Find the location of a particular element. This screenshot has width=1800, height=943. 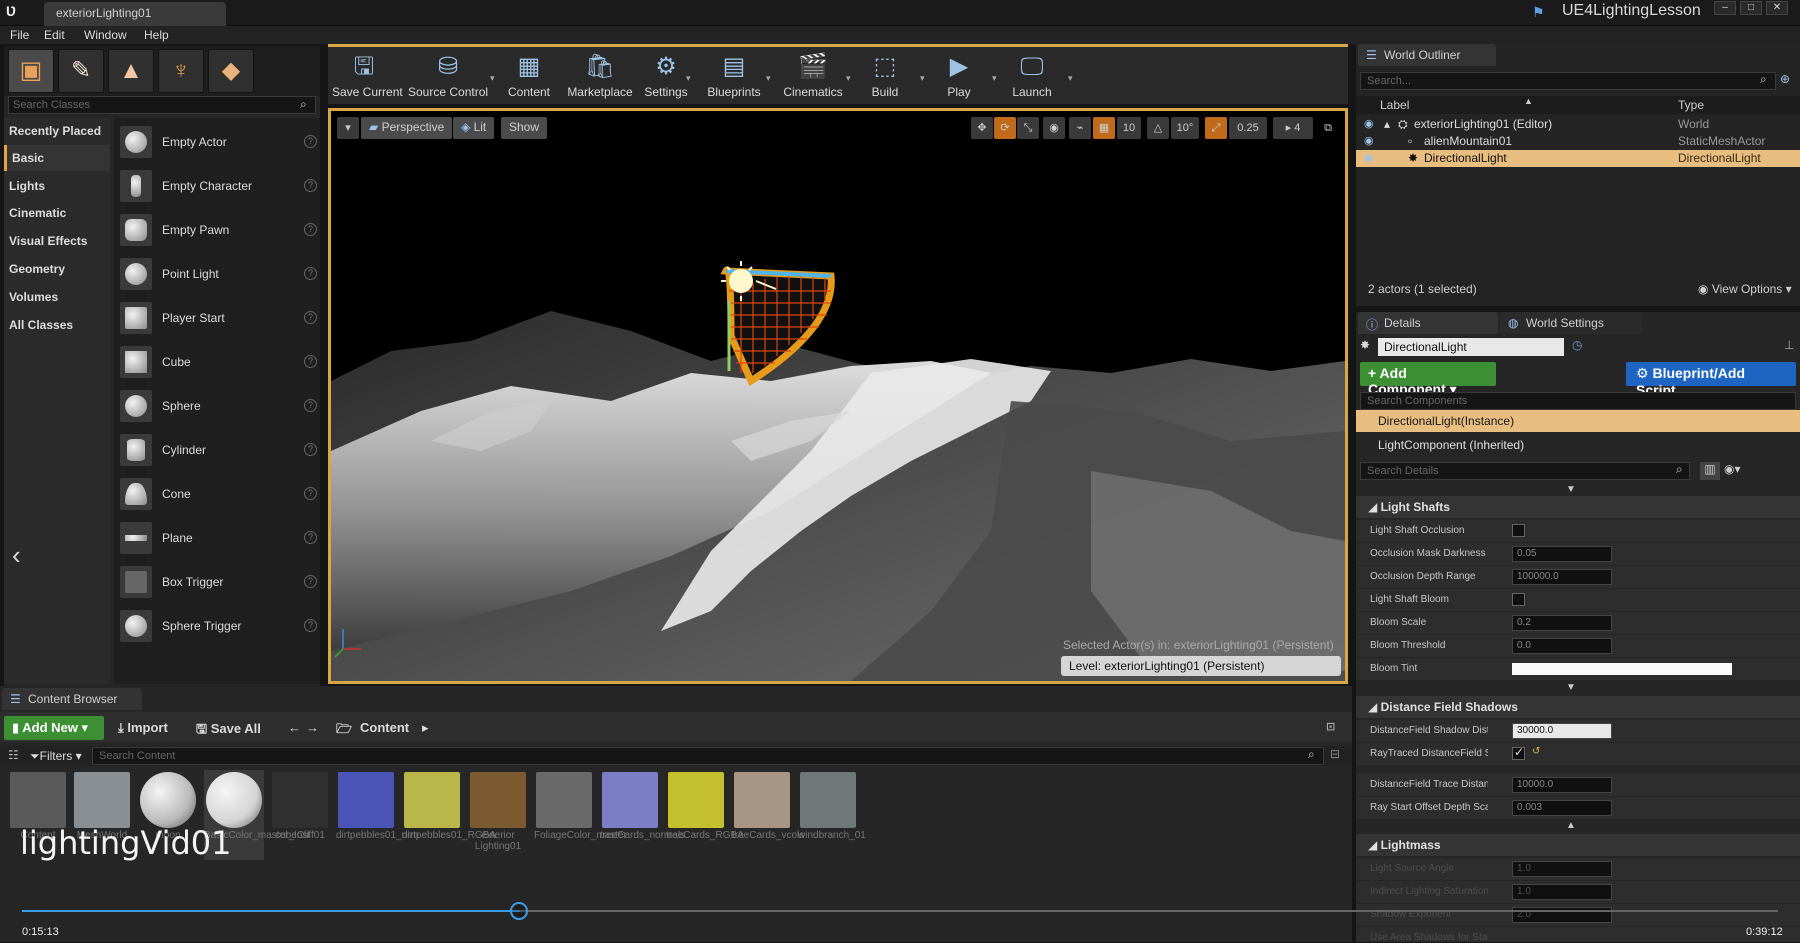

tab-content-browser: ☰ Content Browser is located at coordinates (72, 699).